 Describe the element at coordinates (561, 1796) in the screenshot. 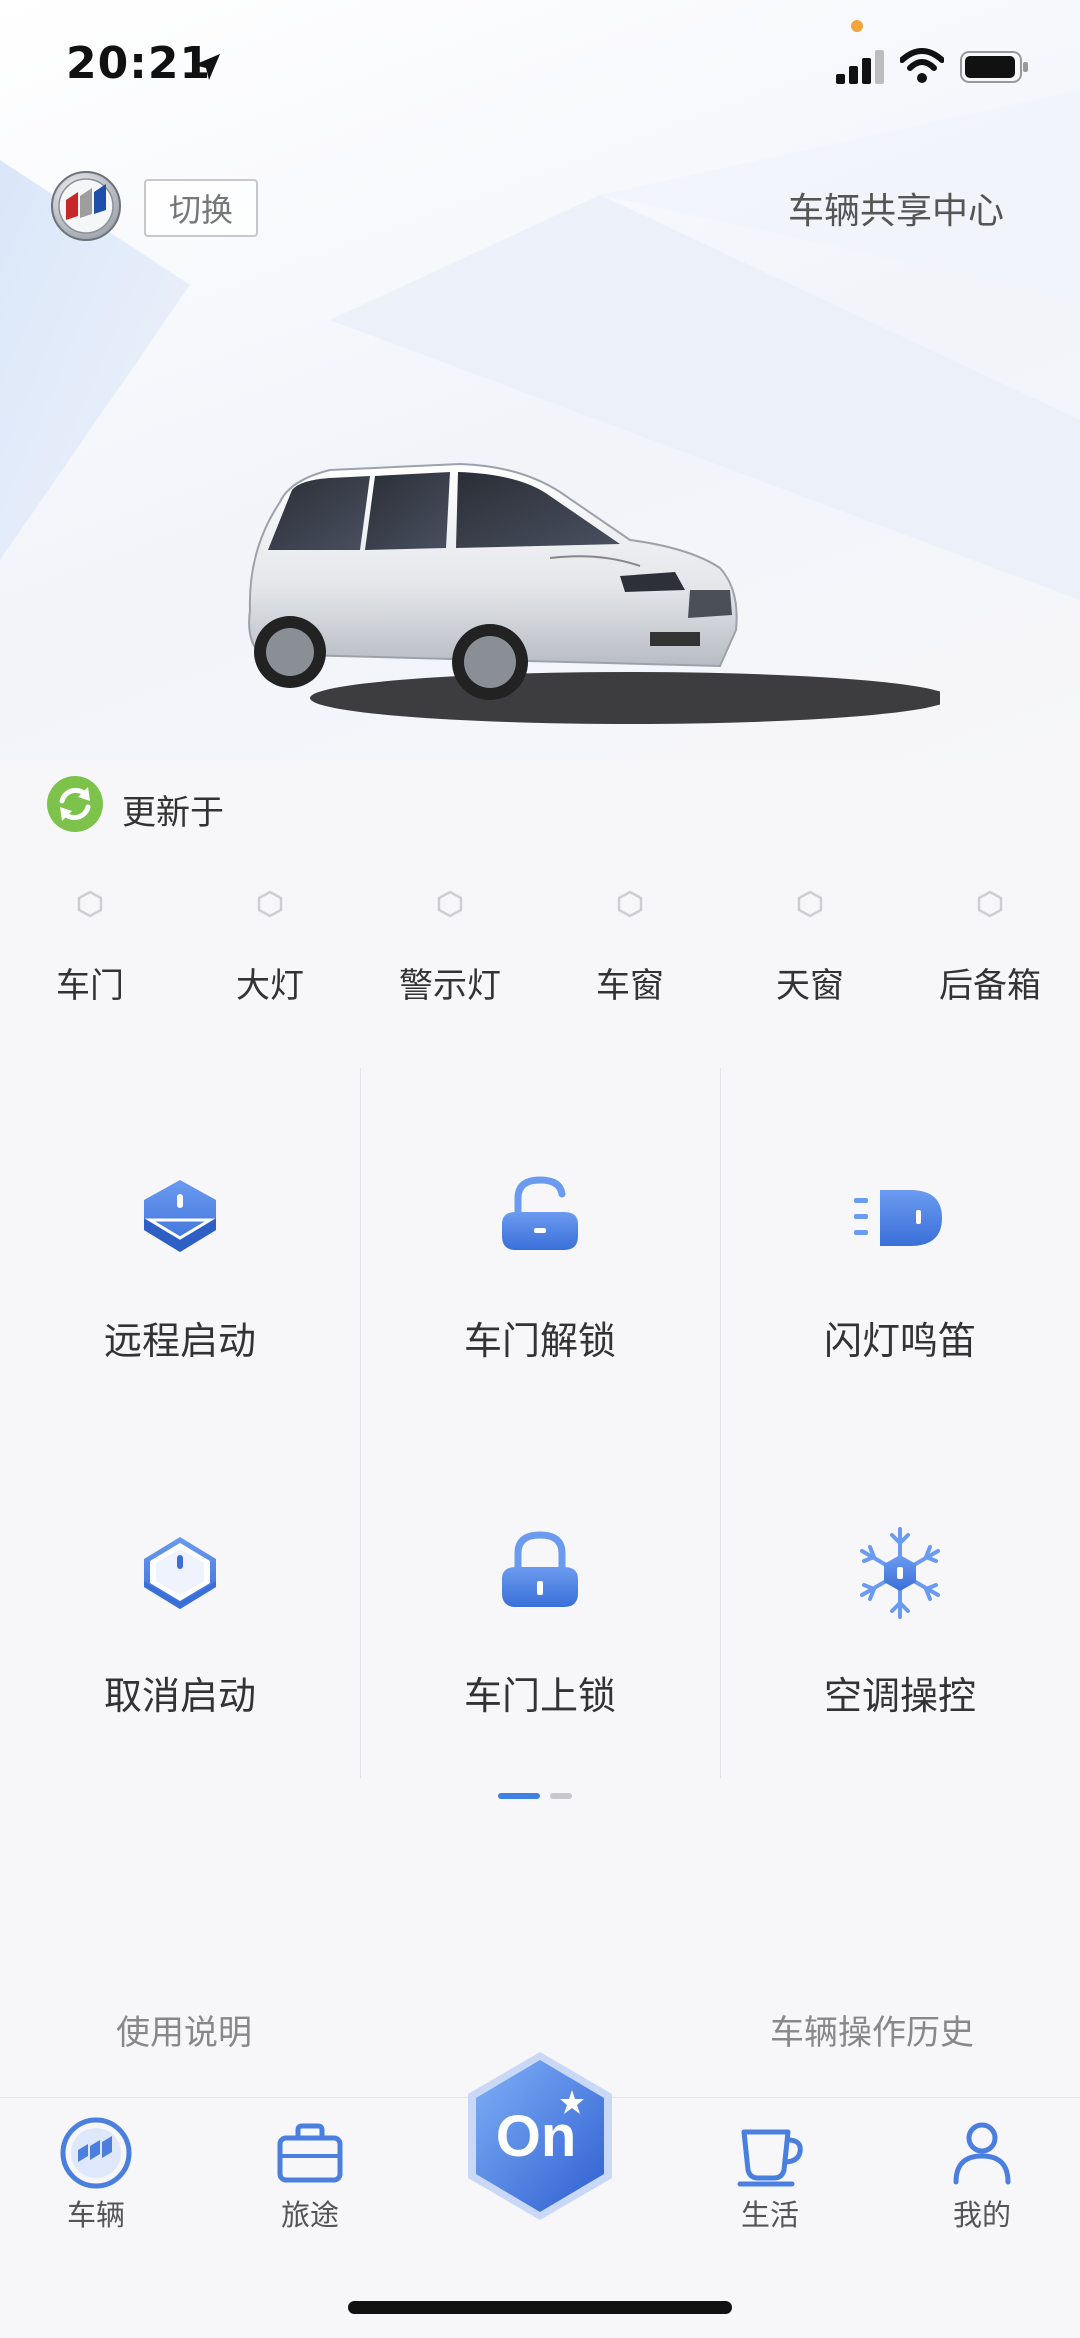

I see `page-dot` at that location.